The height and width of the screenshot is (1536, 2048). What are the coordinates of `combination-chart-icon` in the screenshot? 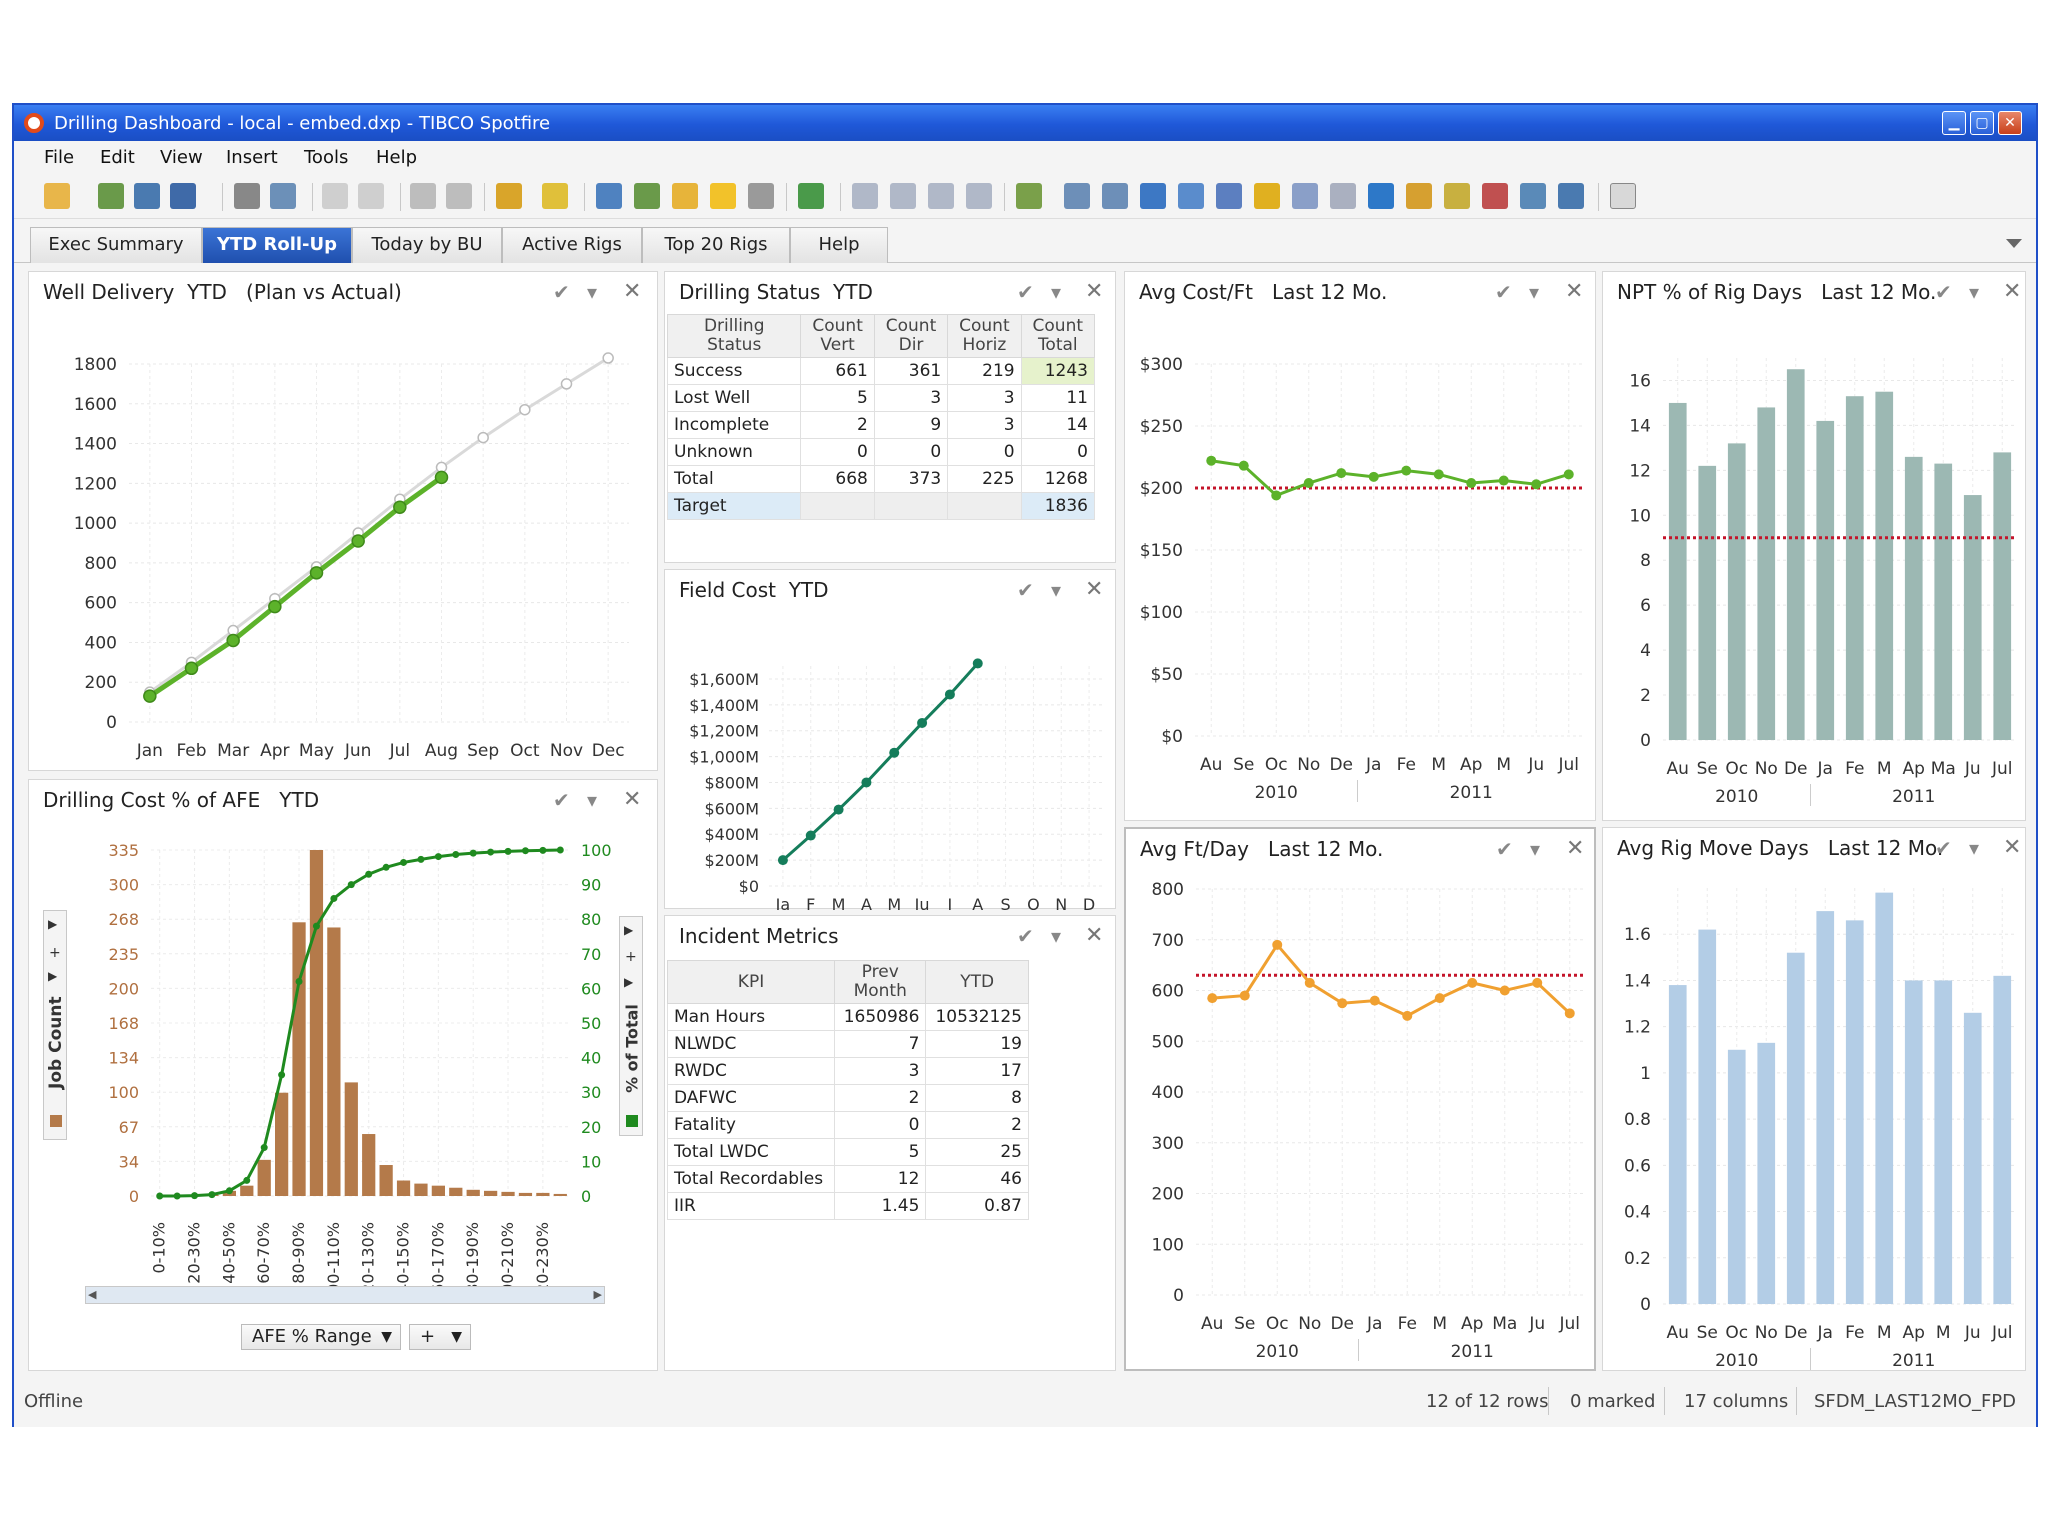 It's located at (1229, 196).